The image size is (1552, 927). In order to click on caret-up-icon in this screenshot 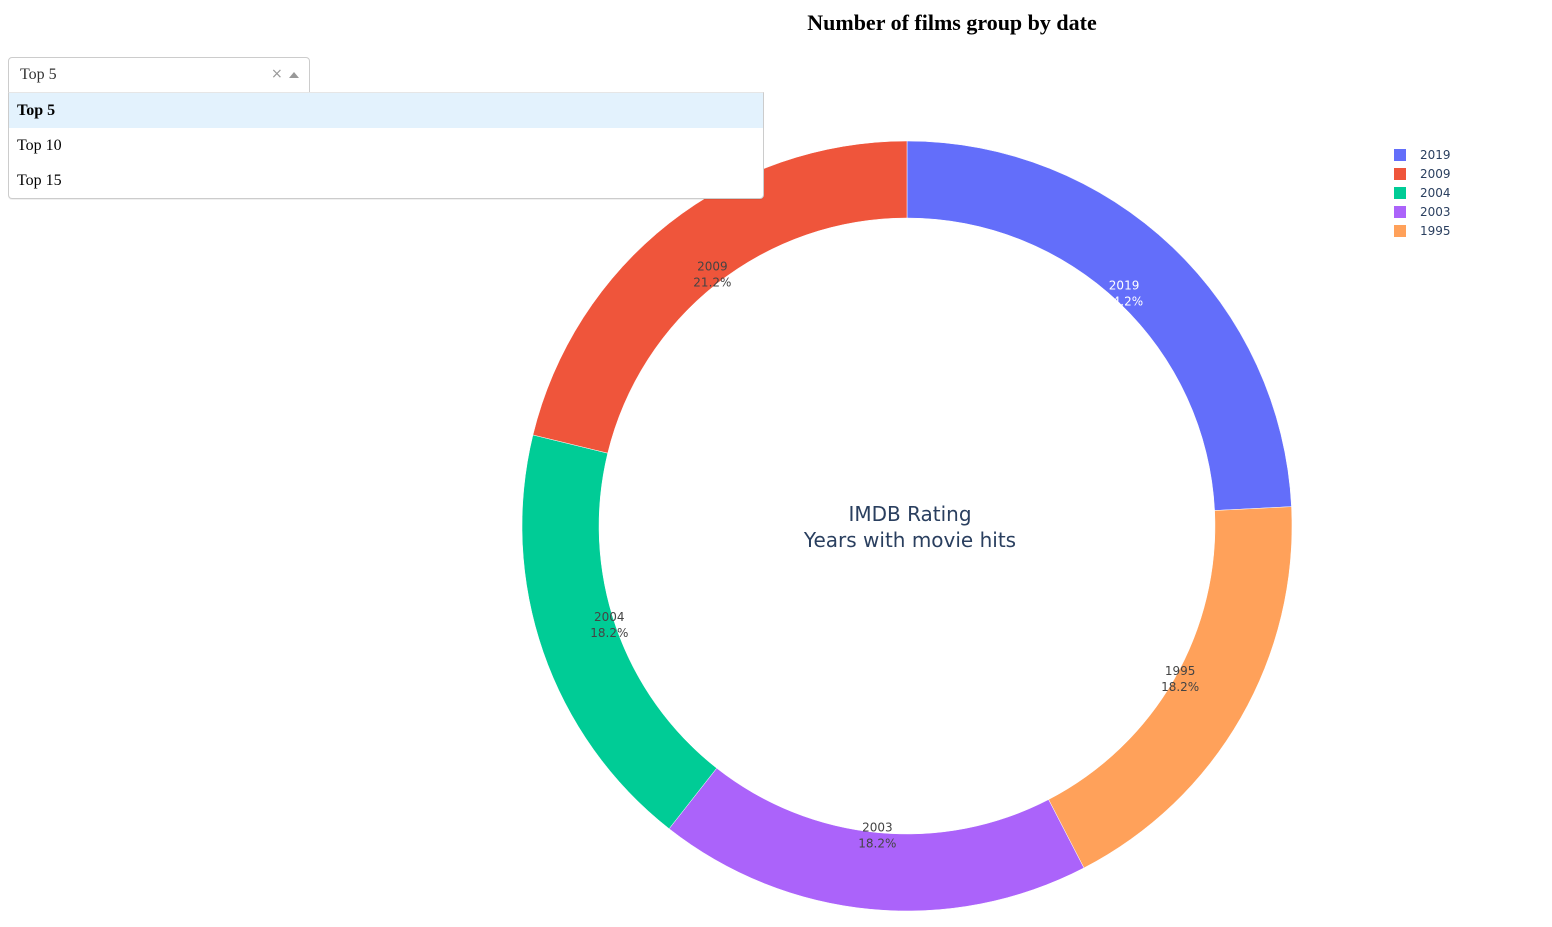, I will do `click(294, 75)`.